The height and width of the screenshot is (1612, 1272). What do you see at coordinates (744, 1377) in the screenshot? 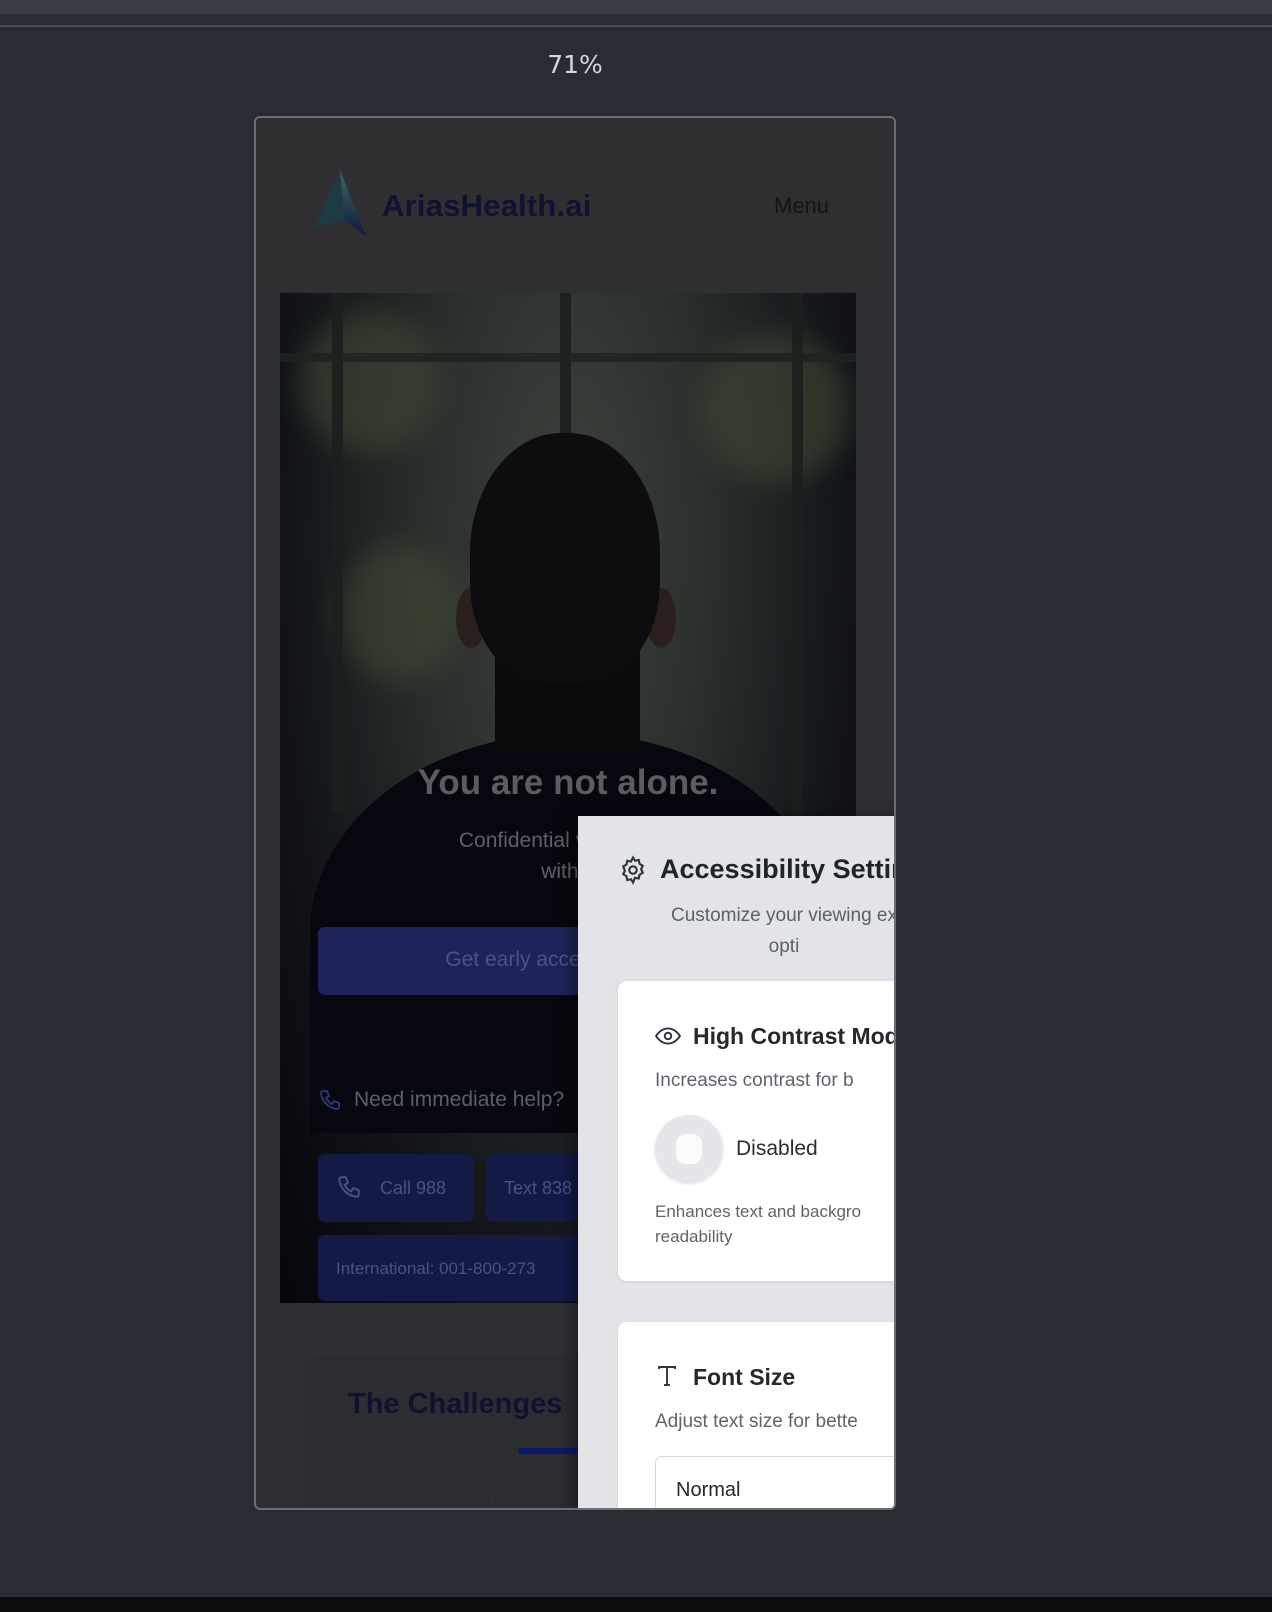
I see `font-size-title: Font Size` at bounding box center [744, 1377].